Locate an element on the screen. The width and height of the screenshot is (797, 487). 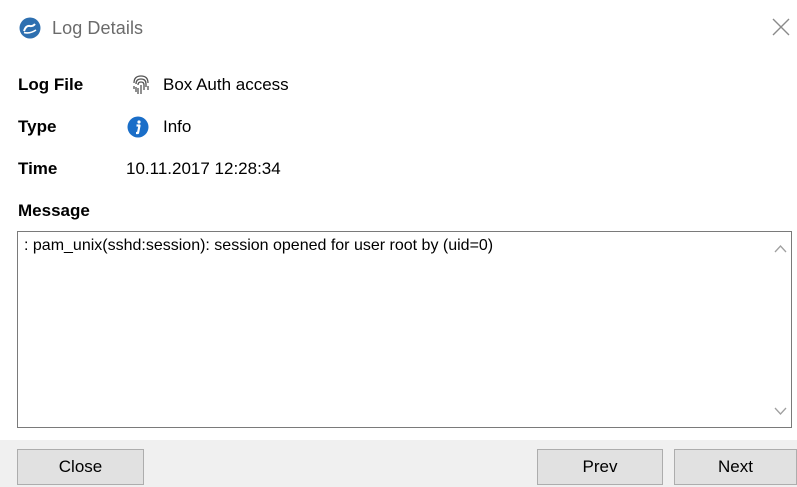
button-bar: Close Prev Next is located at coordinates (398, 463).